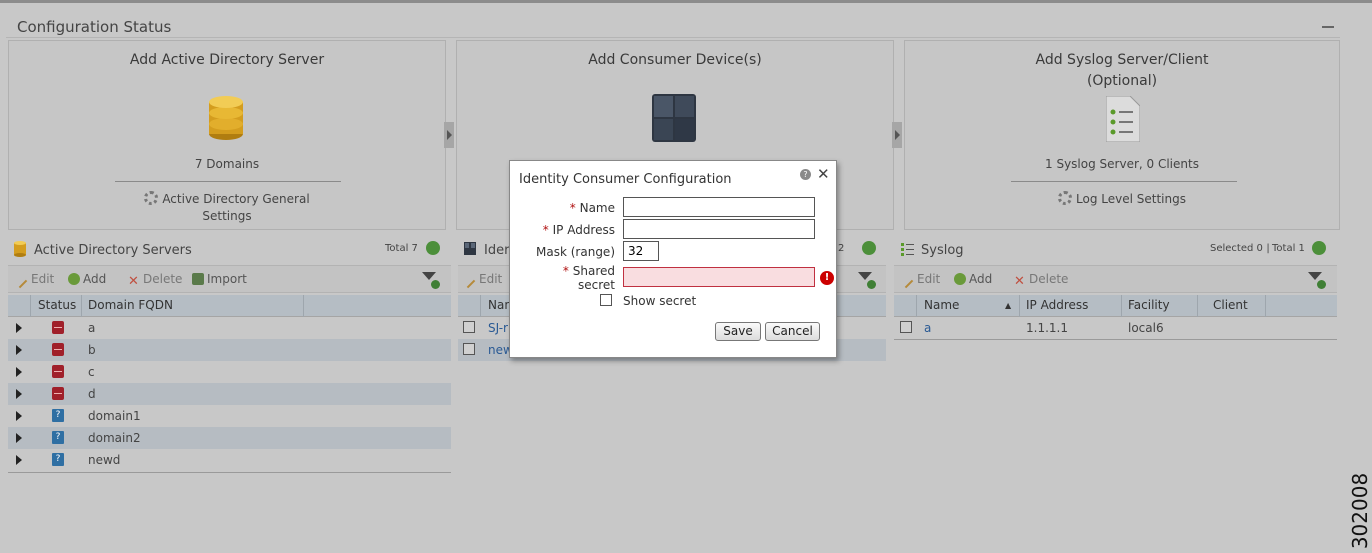 The image size is (1372, 553). Describe the element at coordinates (981, 279) in the screenshot. I see `add-label: Add` at that location.